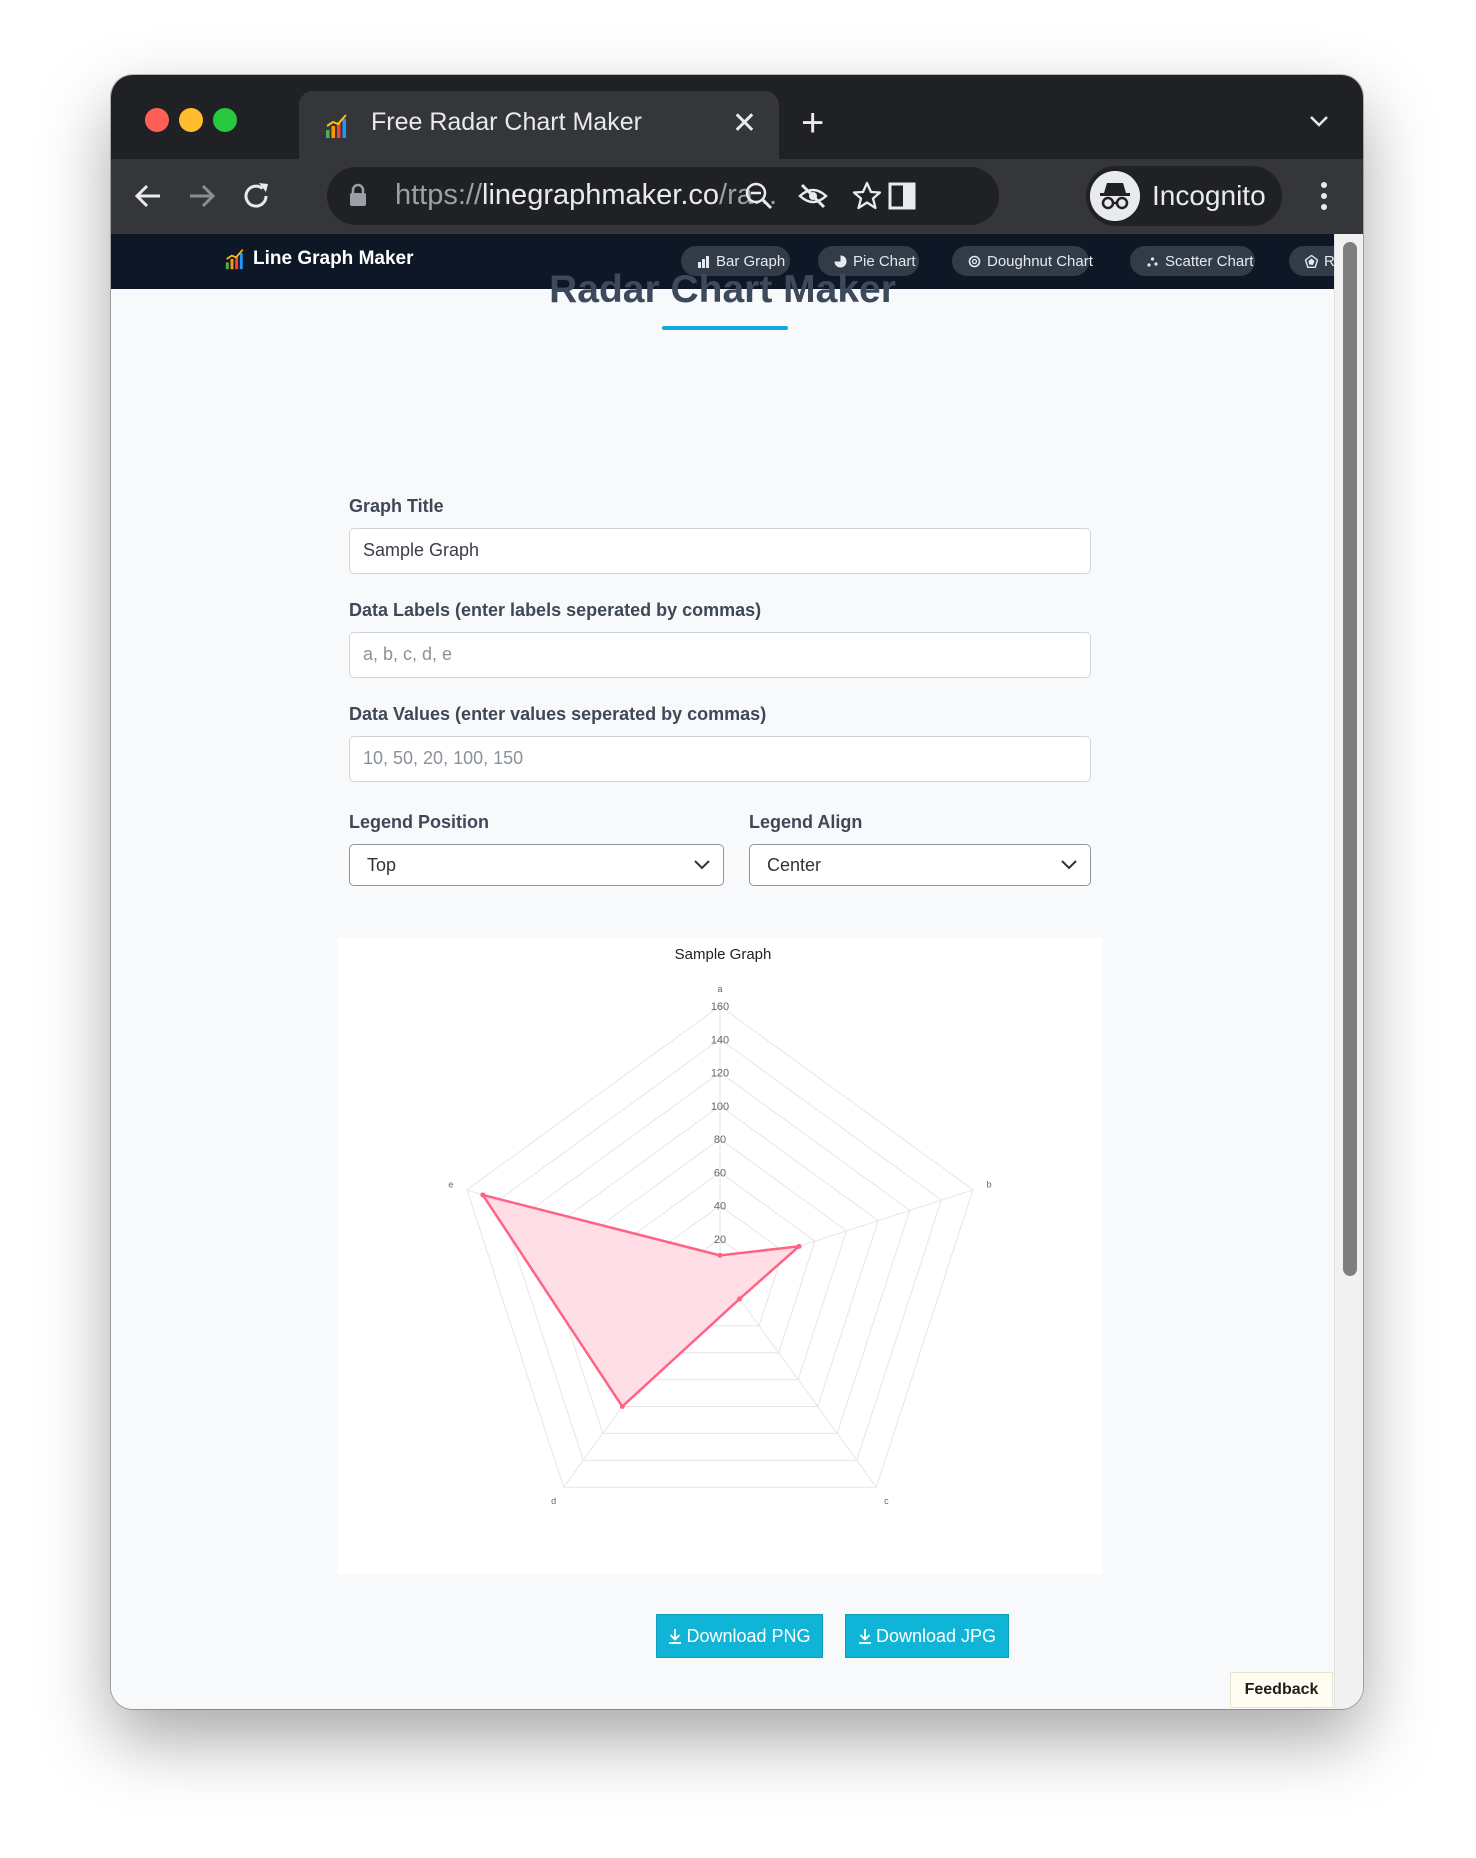 The height and width of the screenshot is (1858, 1476). Describe the element at coordinates (1115, 196) in the screenshot. I see `incognito-icon` at that location.